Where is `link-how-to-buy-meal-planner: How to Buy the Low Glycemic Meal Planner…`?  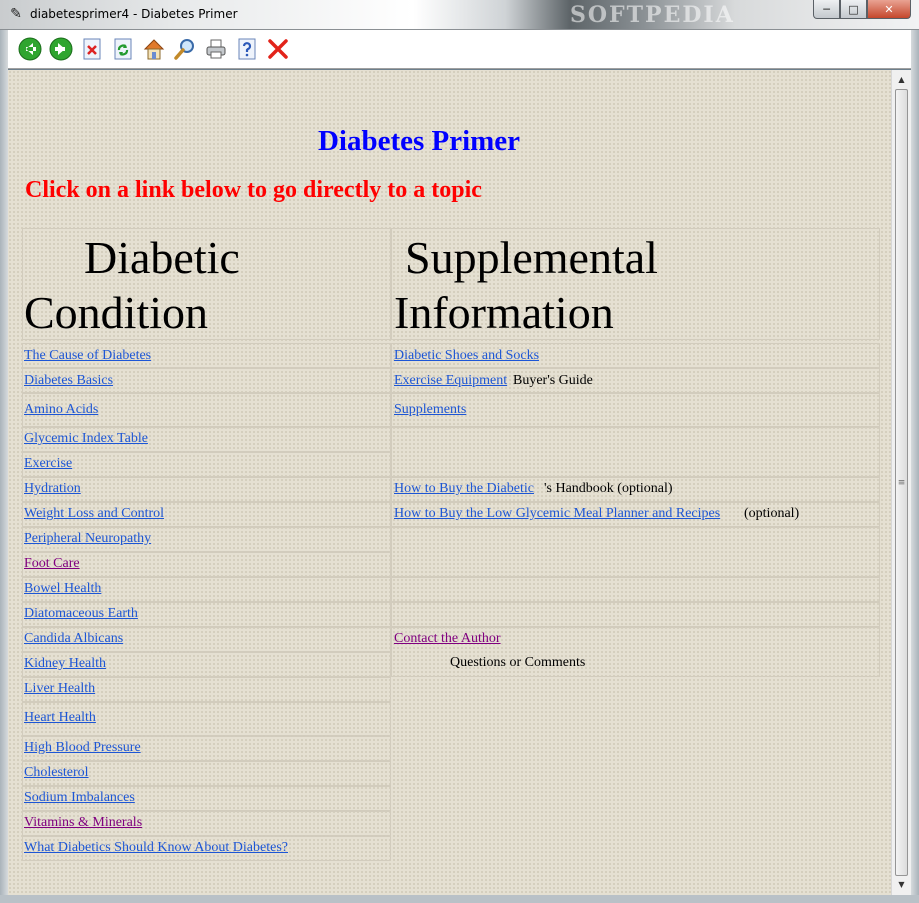
link-how-to-buy-meal-planner: How to Buy the Low Glycemic Meal Planner… is located at coordinates (557, 514).